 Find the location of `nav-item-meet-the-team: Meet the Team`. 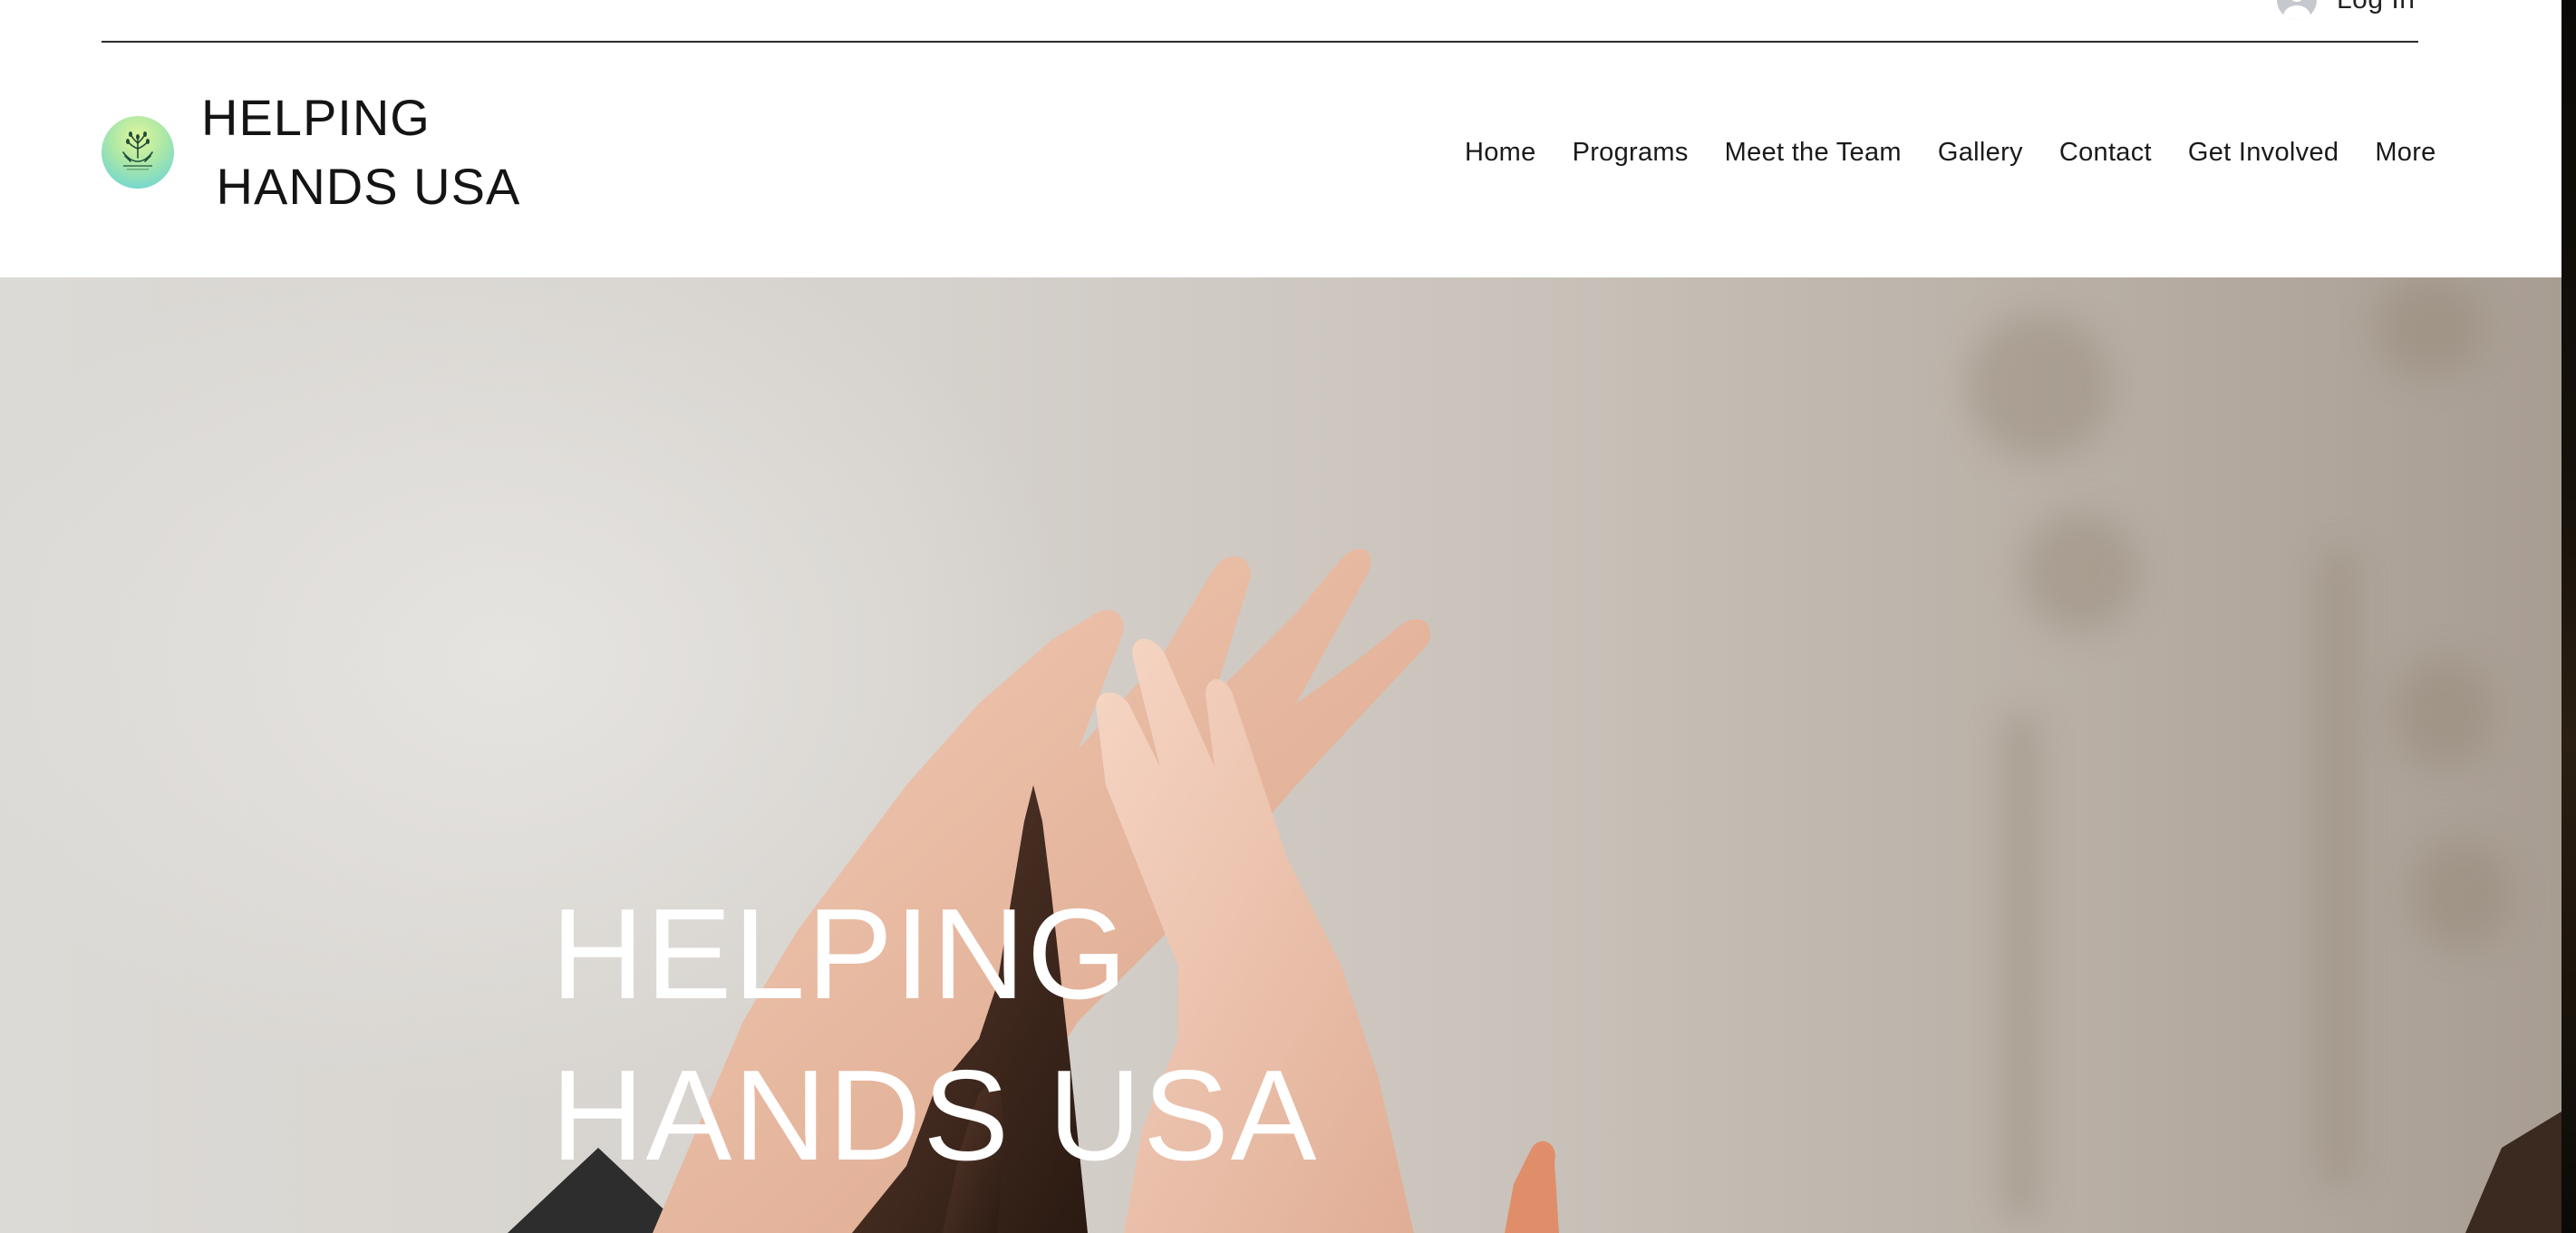

nav-item-meet-the-team: Meet the Team is located at coordinates (1813, 153).